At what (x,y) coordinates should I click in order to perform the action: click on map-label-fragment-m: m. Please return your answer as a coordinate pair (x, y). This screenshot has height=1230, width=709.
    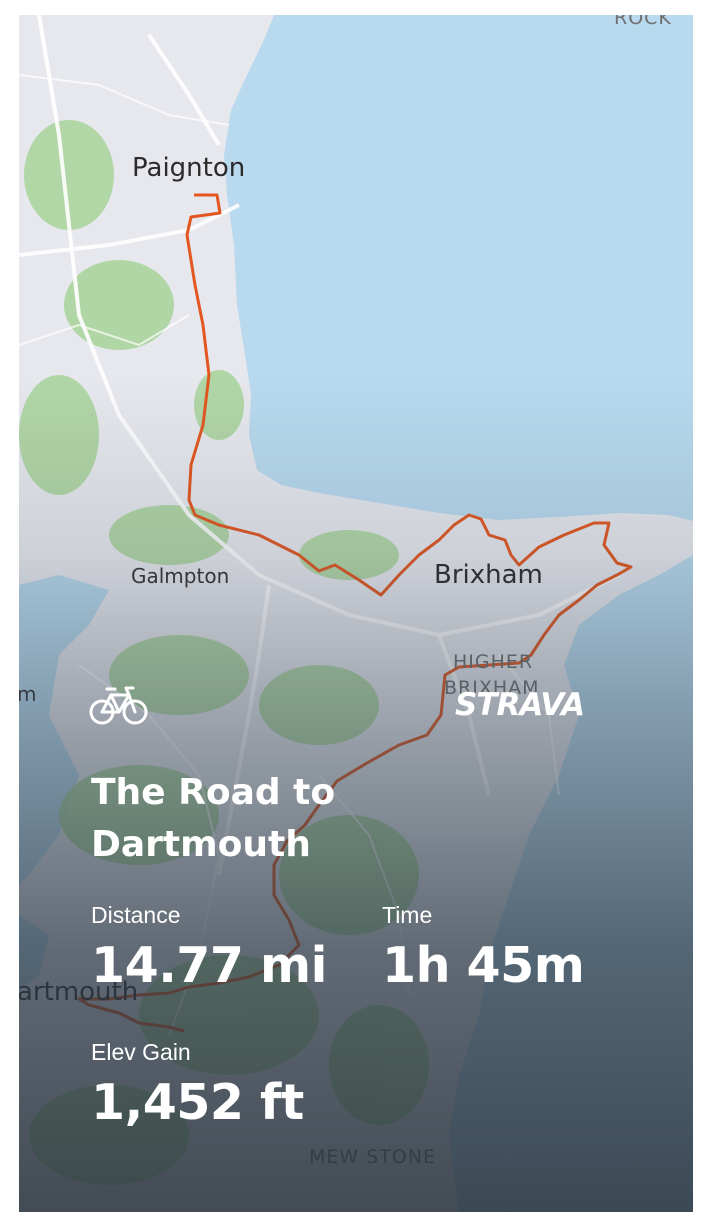
    Looking at the image, I should click on (28, 694).